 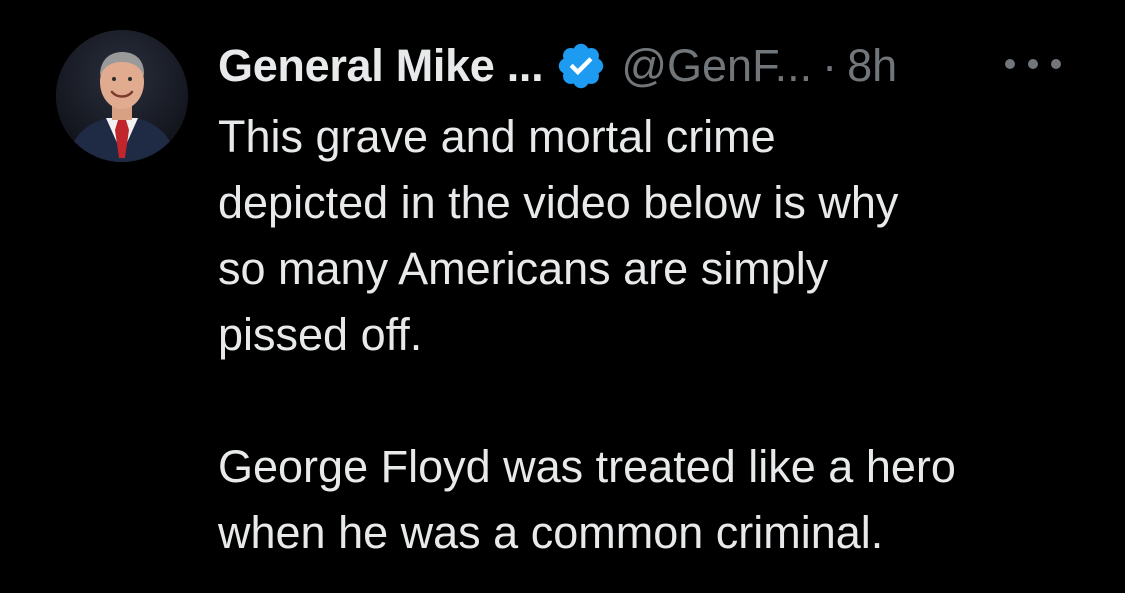 What do you see at coordinates (581, 66) in the screenshot?
I see `verified-badge-icon` at bounding box center [581, 66].